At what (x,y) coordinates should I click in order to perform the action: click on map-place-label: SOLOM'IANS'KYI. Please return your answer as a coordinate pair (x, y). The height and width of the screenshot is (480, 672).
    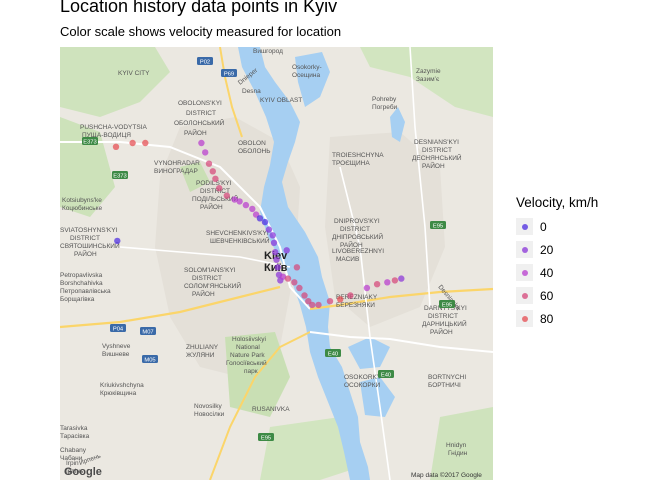
    Looking at the image, I should click on (210, 270).